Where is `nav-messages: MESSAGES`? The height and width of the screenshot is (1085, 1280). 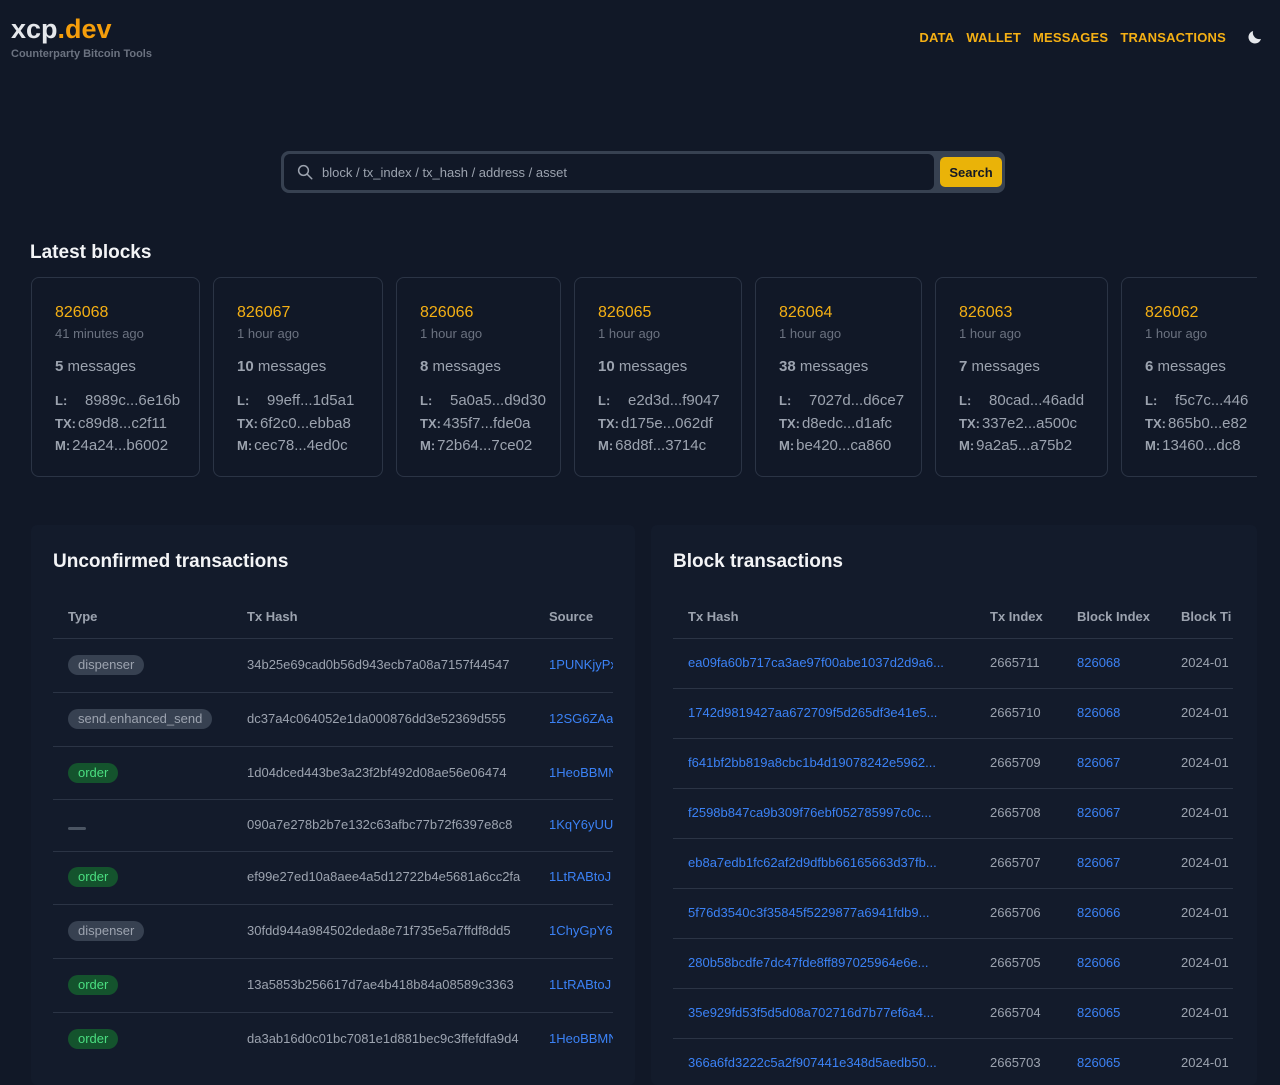
nav-messages: MESSAGES is located at coordinates (1070, 37).